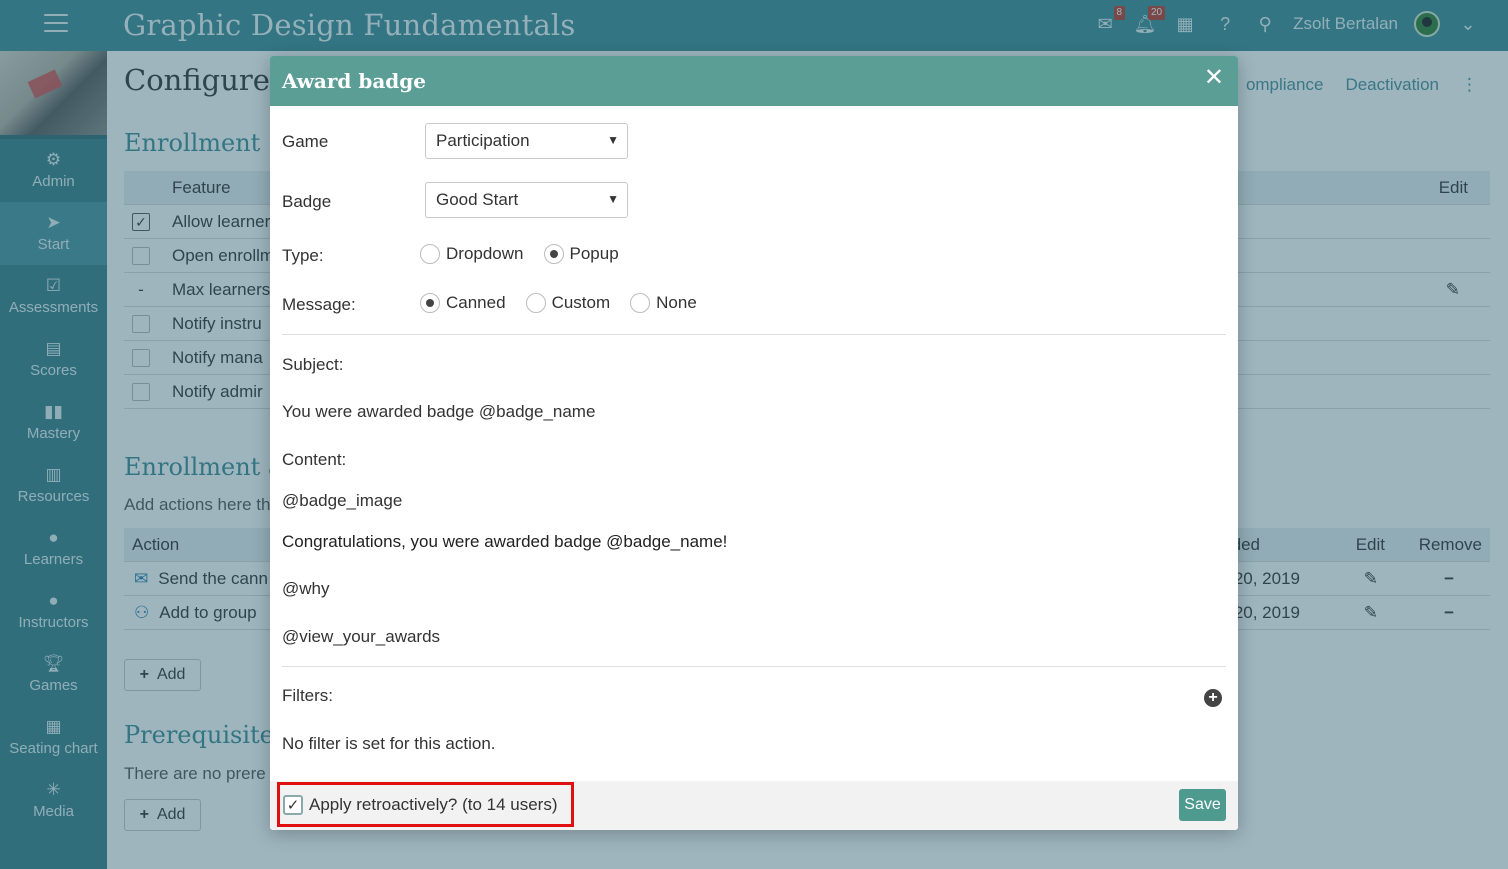 The width and height of the screenshot is (1508, 869). What do you see at coordinates (463, 303) in the screenshot?
I see `message-radio-canned: Canned` at bounding box center [463, 303].